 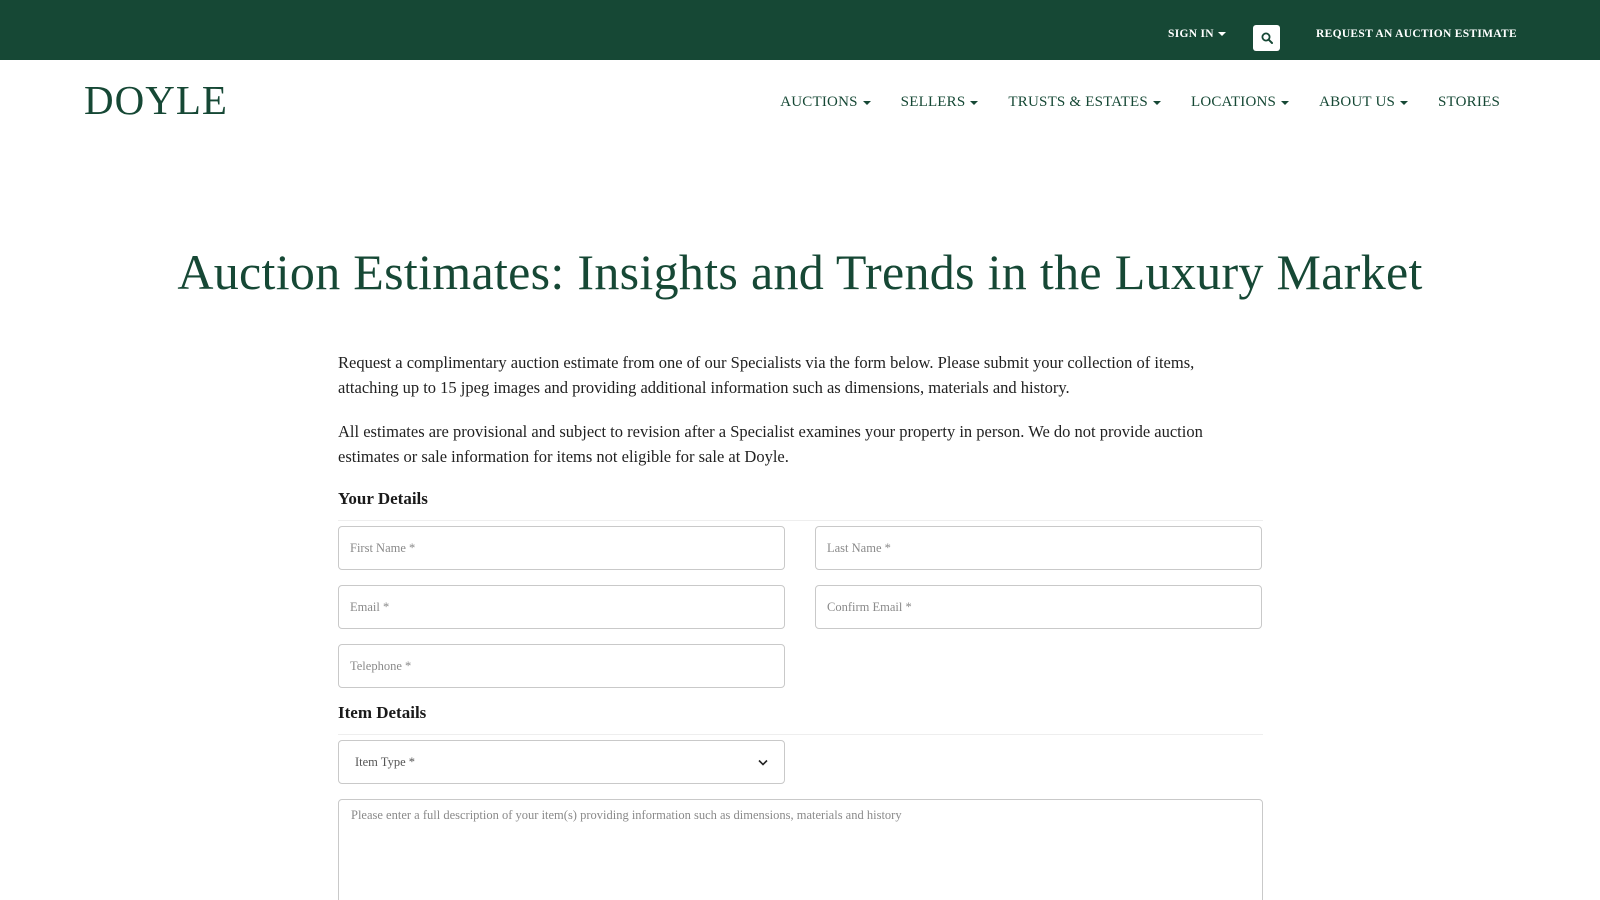 I want to click on doyle-logo: DOYLE, so click(x=156, y=100).